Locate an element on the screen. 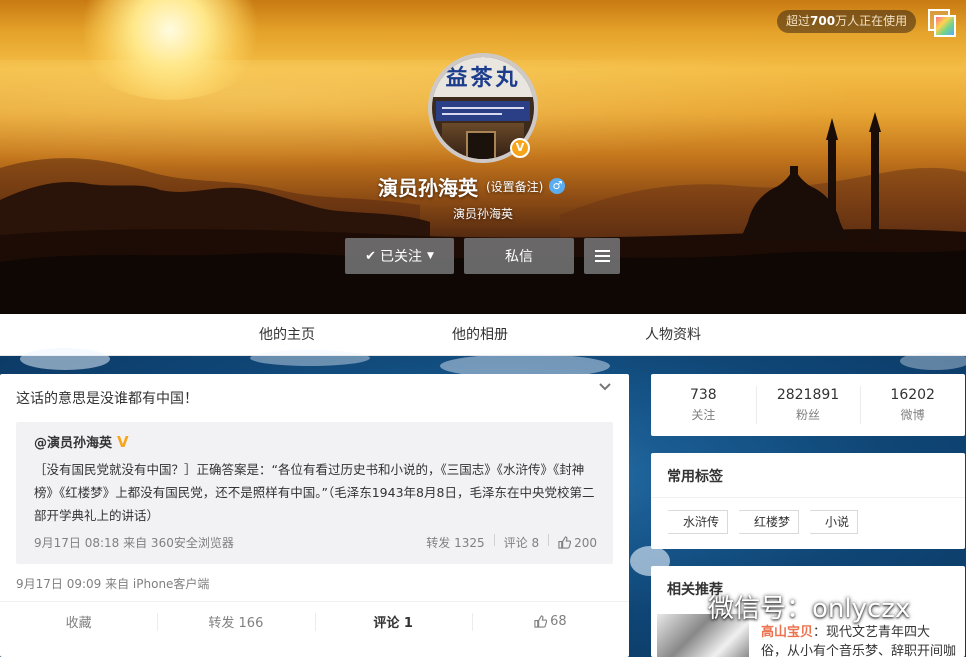 The width and height of the screenshot is (966, 657). quoted-stats: 转发 1325 评论 8 200 is located at coordinates (511, 542).